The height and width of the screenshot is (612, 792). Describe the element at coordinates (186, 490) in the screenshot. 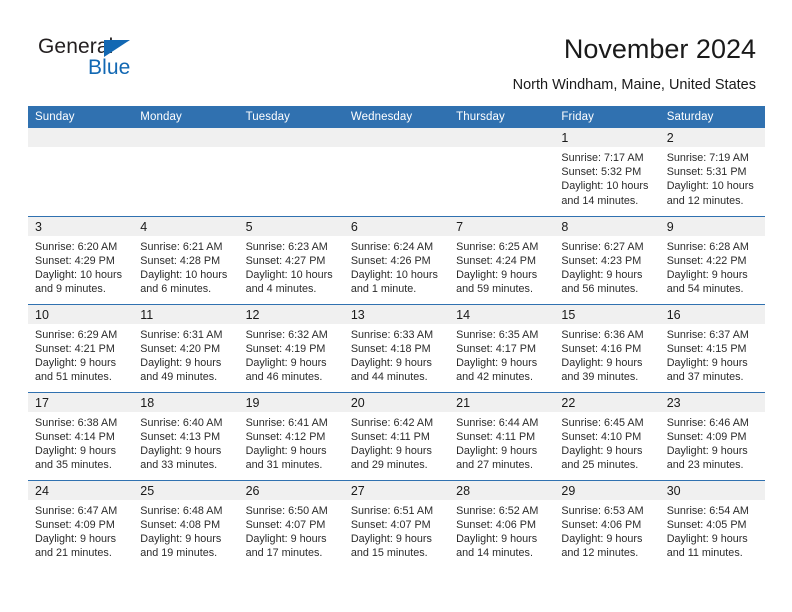

I see `day-number: 25` at that location.